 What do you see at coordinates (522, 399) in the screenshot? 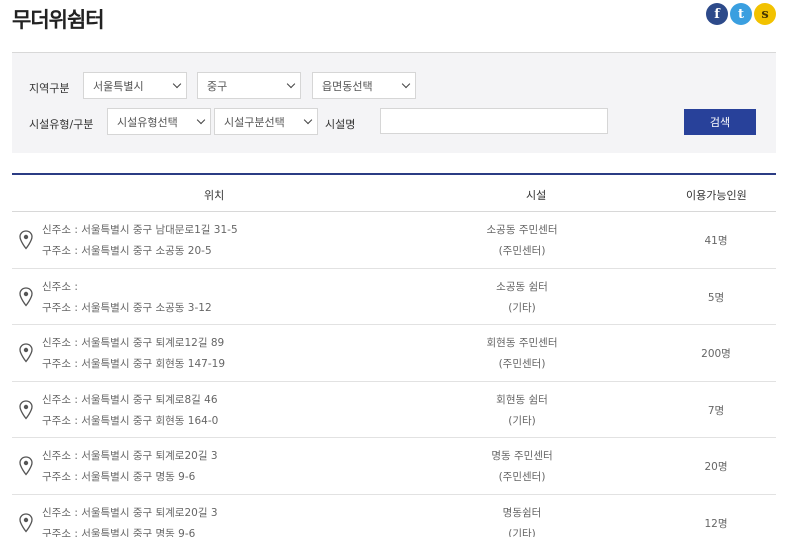
I see `facility-name: 회현동 쉼터` at bounding box center [522, 399].